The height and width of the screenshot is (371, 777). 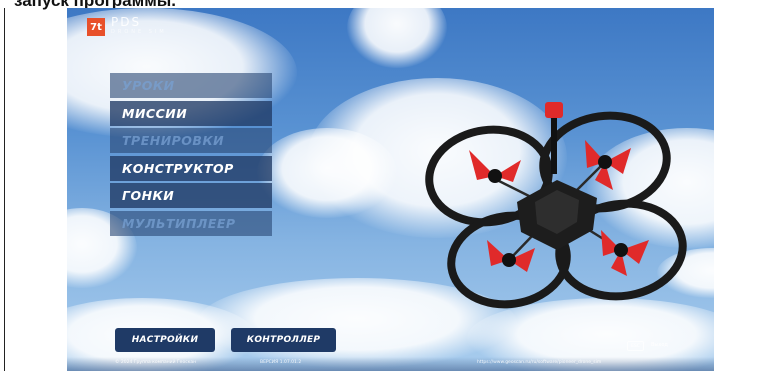 I want to click on menu-item-training: ТРЕНИРОВКИ, so click(x=191, y=140).